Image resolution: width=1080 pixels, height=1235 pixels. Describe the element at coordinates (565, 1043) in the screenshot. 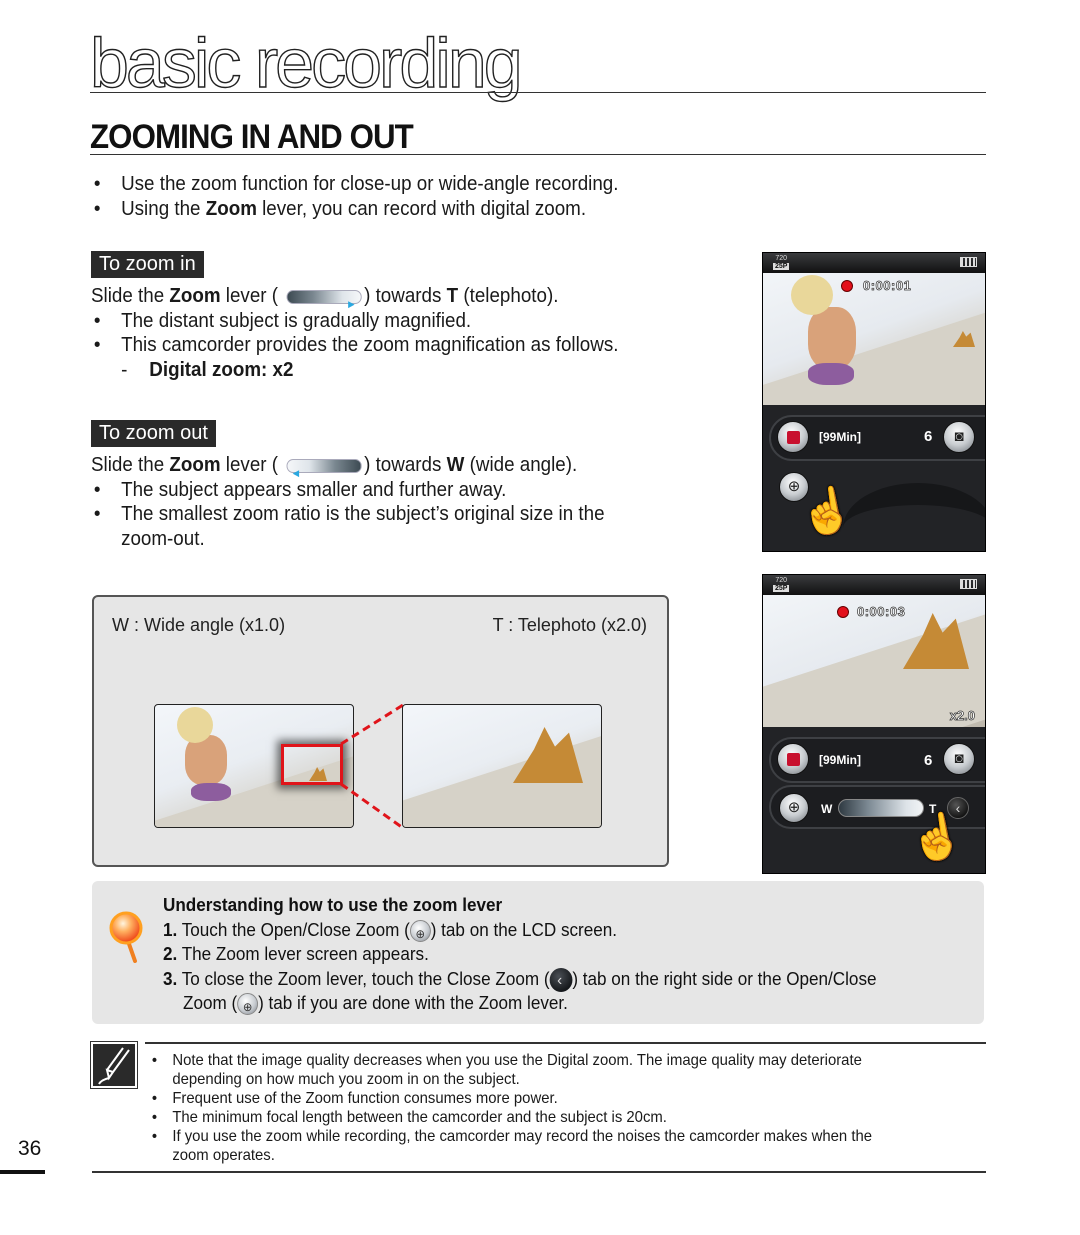

I see `note-divider-top` at that location.